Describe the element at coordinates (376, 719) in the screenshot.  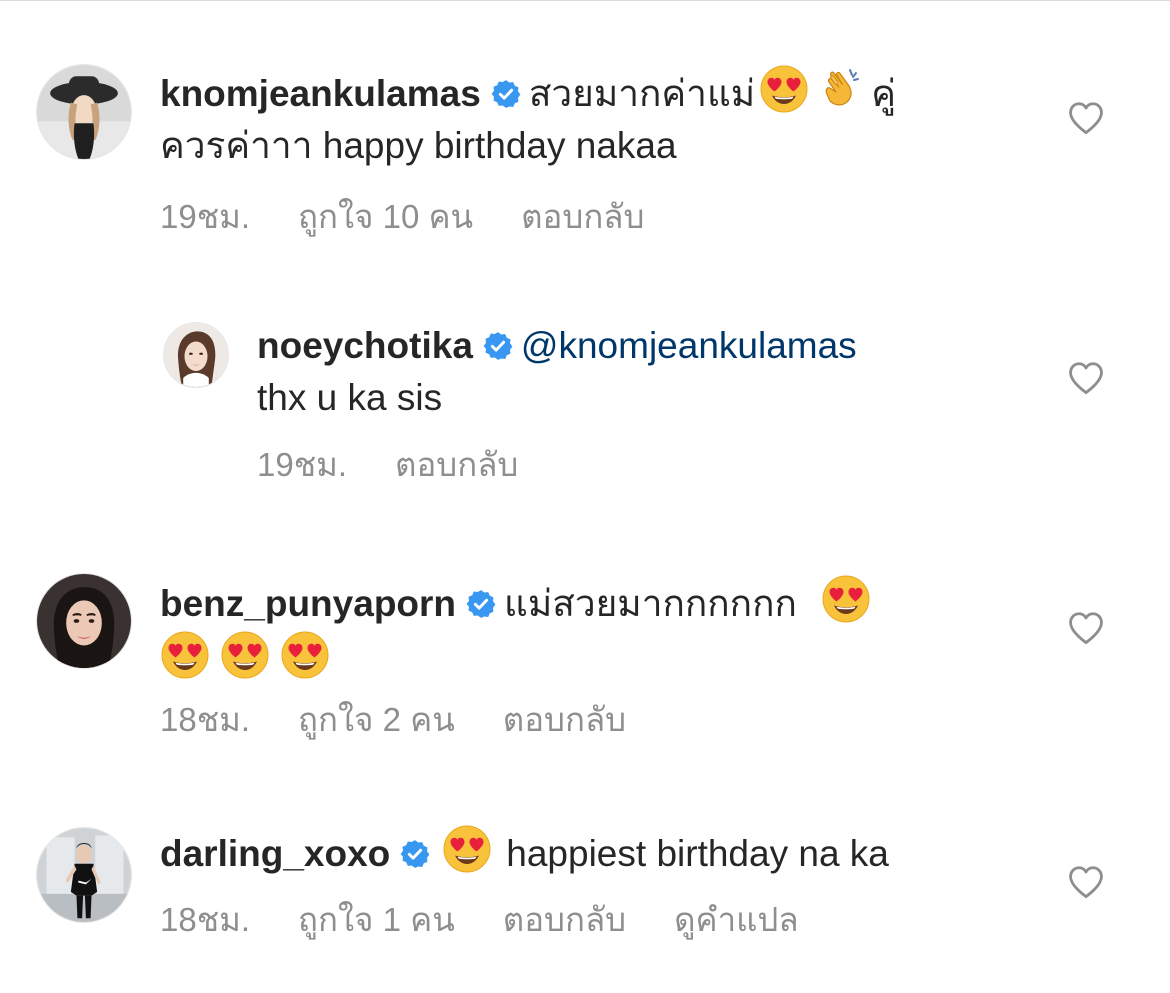
I see `likes-count: ถูกใจ 2 คน` at that location.